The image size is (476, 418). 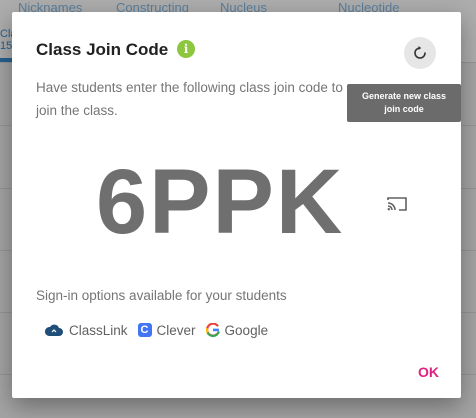 What do you see at coordinates (246, 330) in the screenshot?
I see `provider-label: Google` at bounding box center [246, 330].